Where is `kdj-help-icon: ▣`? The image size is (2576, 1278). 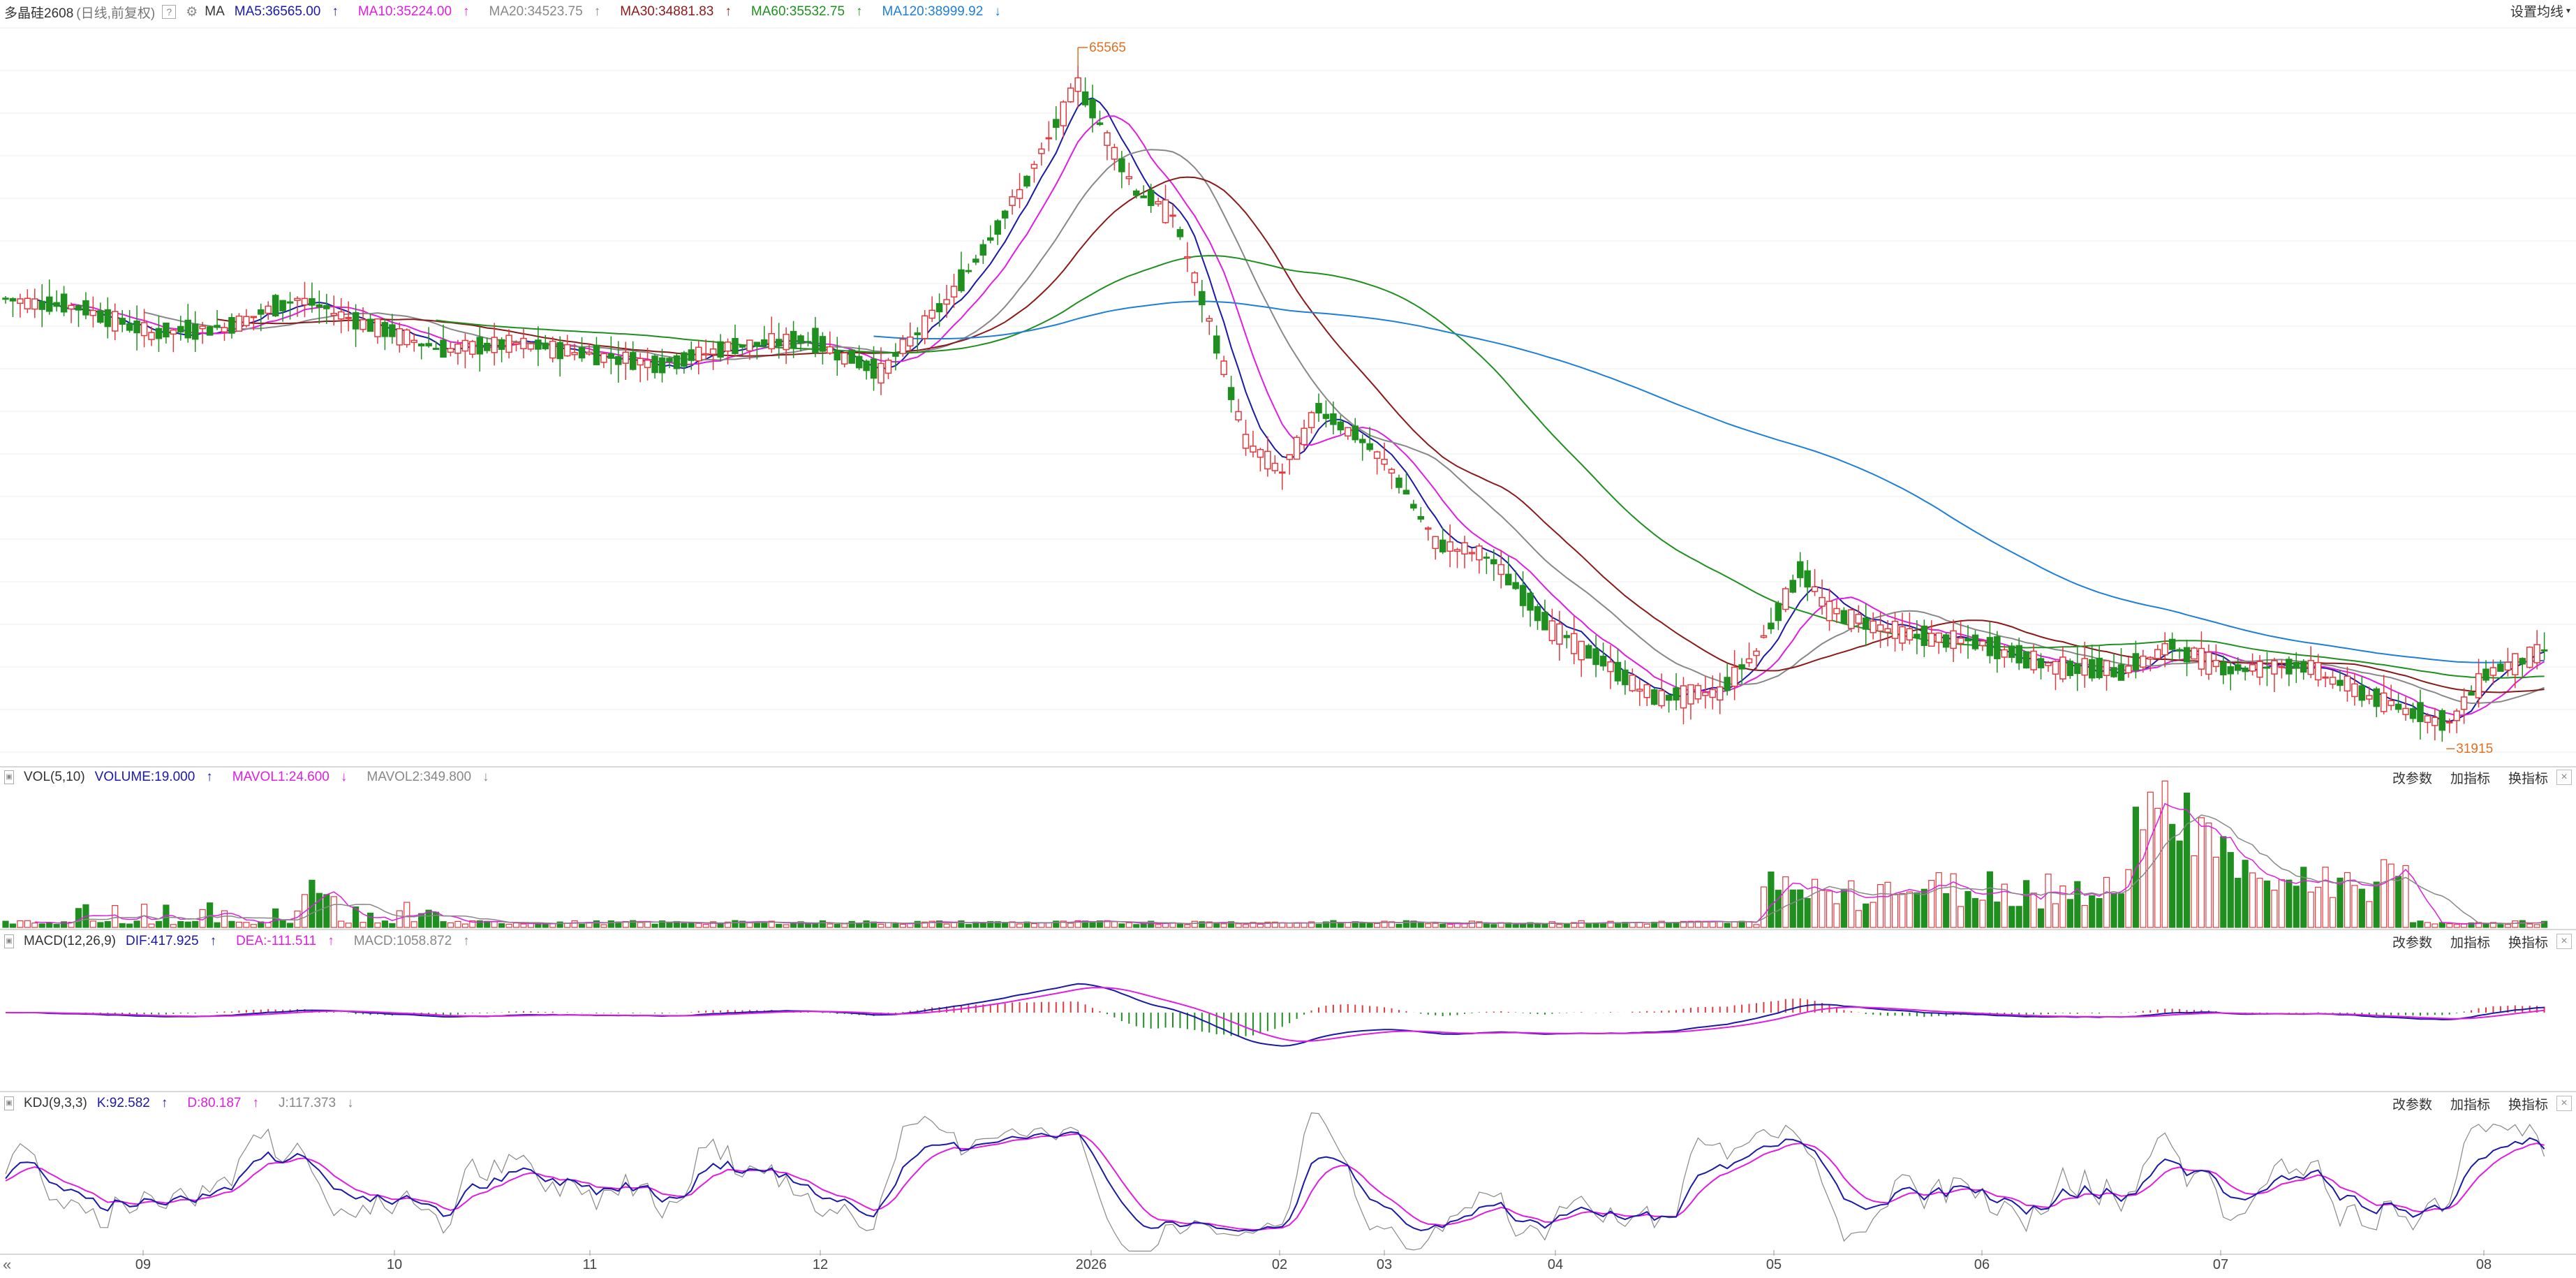
kdj-help-icon: ▣ is located at coordinates (9, 1103).